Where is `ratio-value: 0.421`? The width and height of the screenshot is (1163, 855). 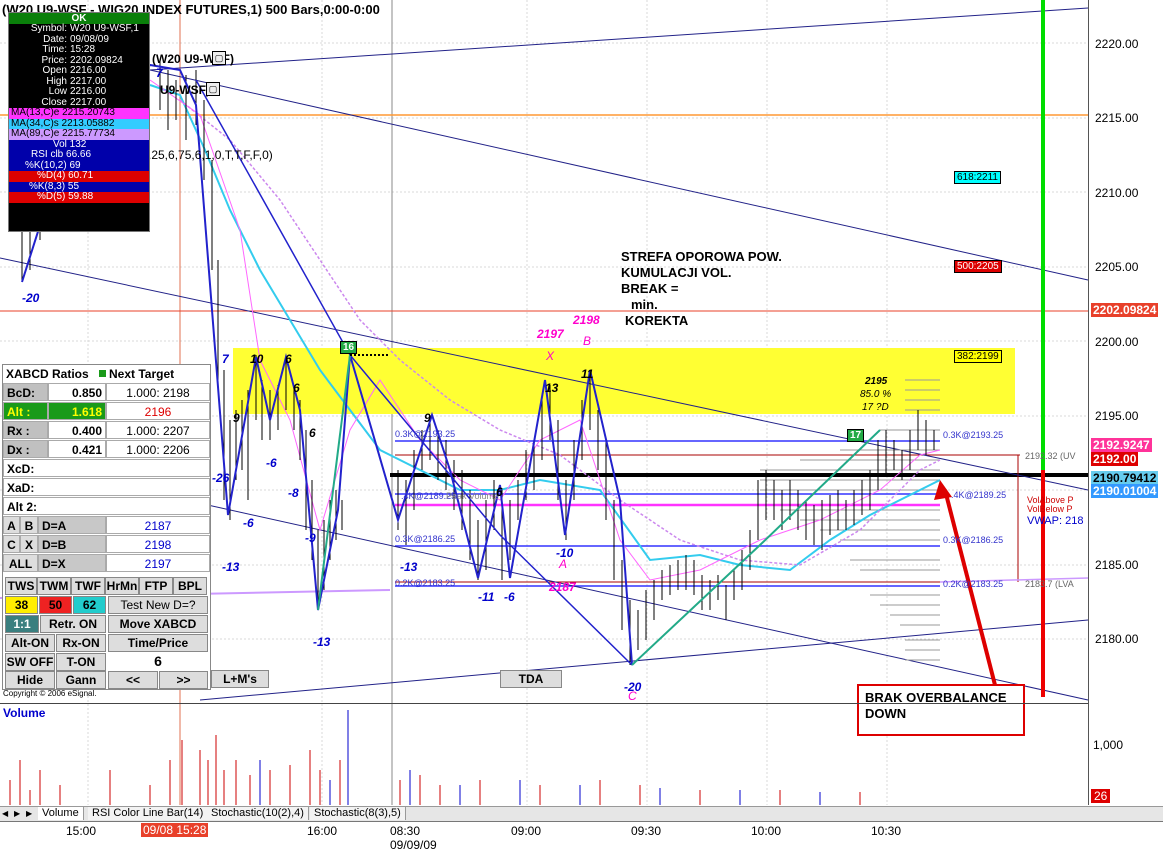
ratio-value: 0.421 is located at coordinates (77, 449).